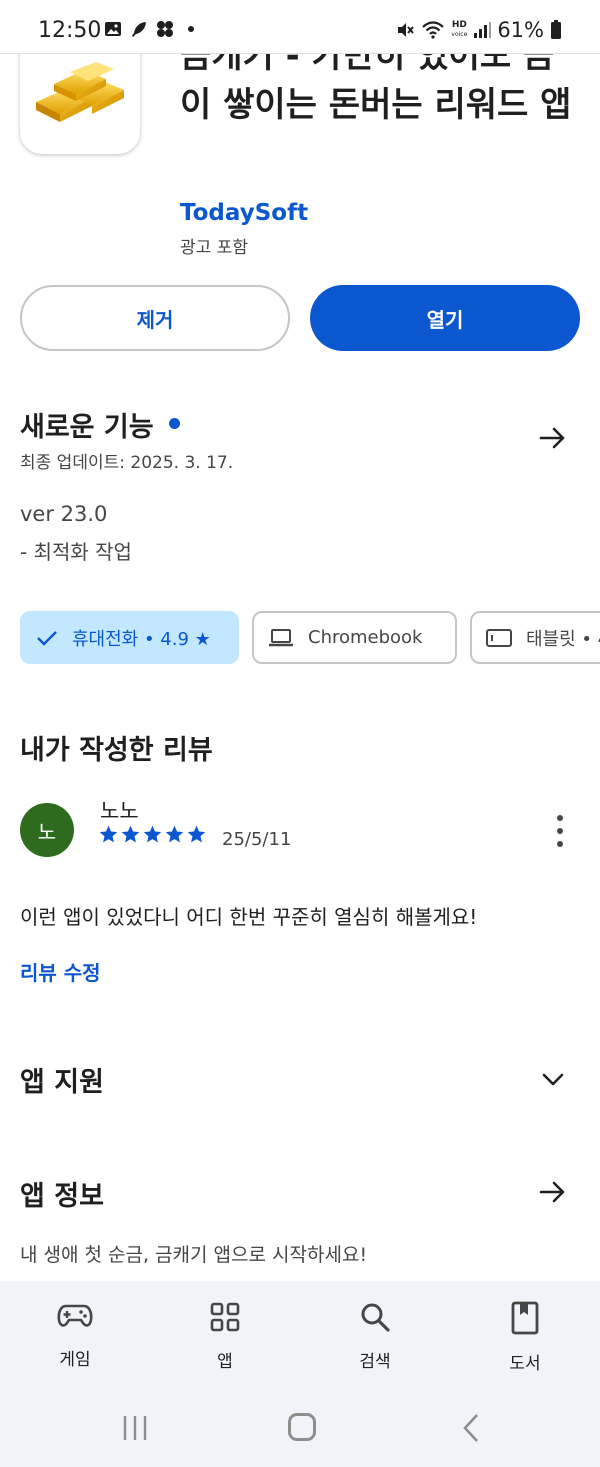  Describe the element at coordinates (459, 29) in the screenshot. I see `hd-voice-badge: HD voice` at that location.